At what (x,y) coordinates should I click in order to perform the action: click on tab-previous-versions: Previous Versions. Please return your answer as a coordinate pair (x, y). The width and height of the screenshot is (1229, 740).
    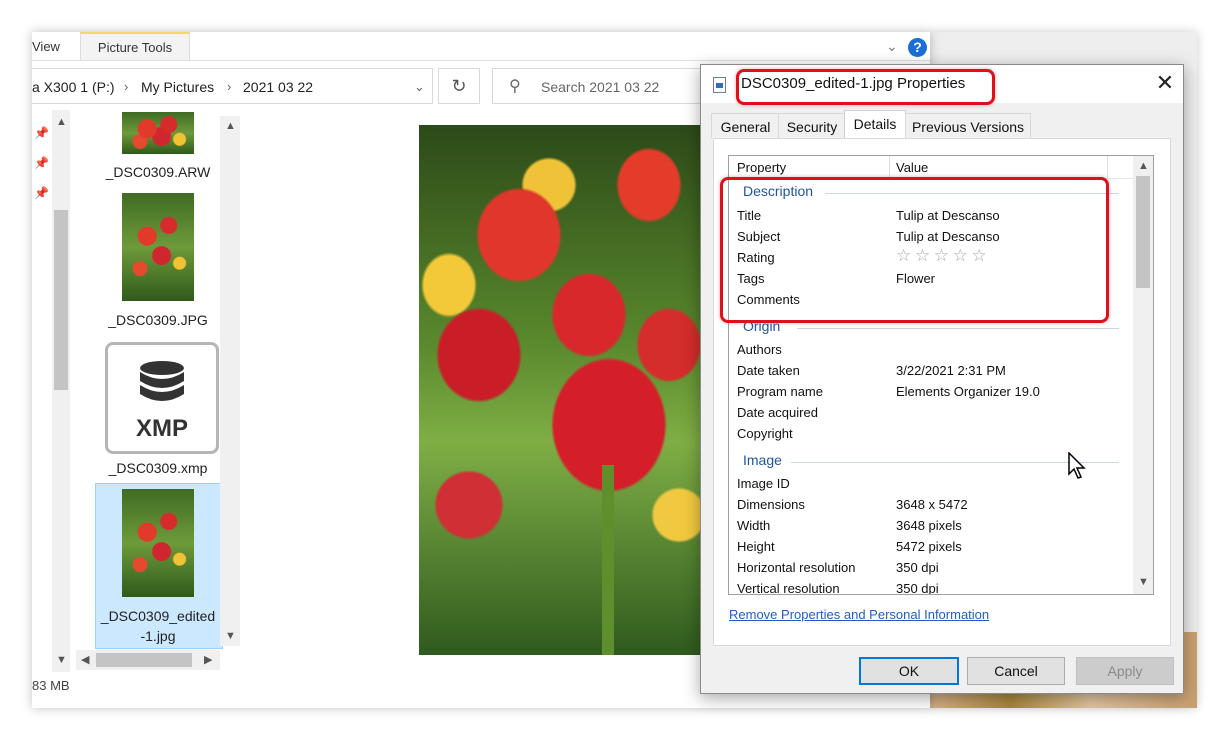
    Looking at the image, I should click on (968, 125).